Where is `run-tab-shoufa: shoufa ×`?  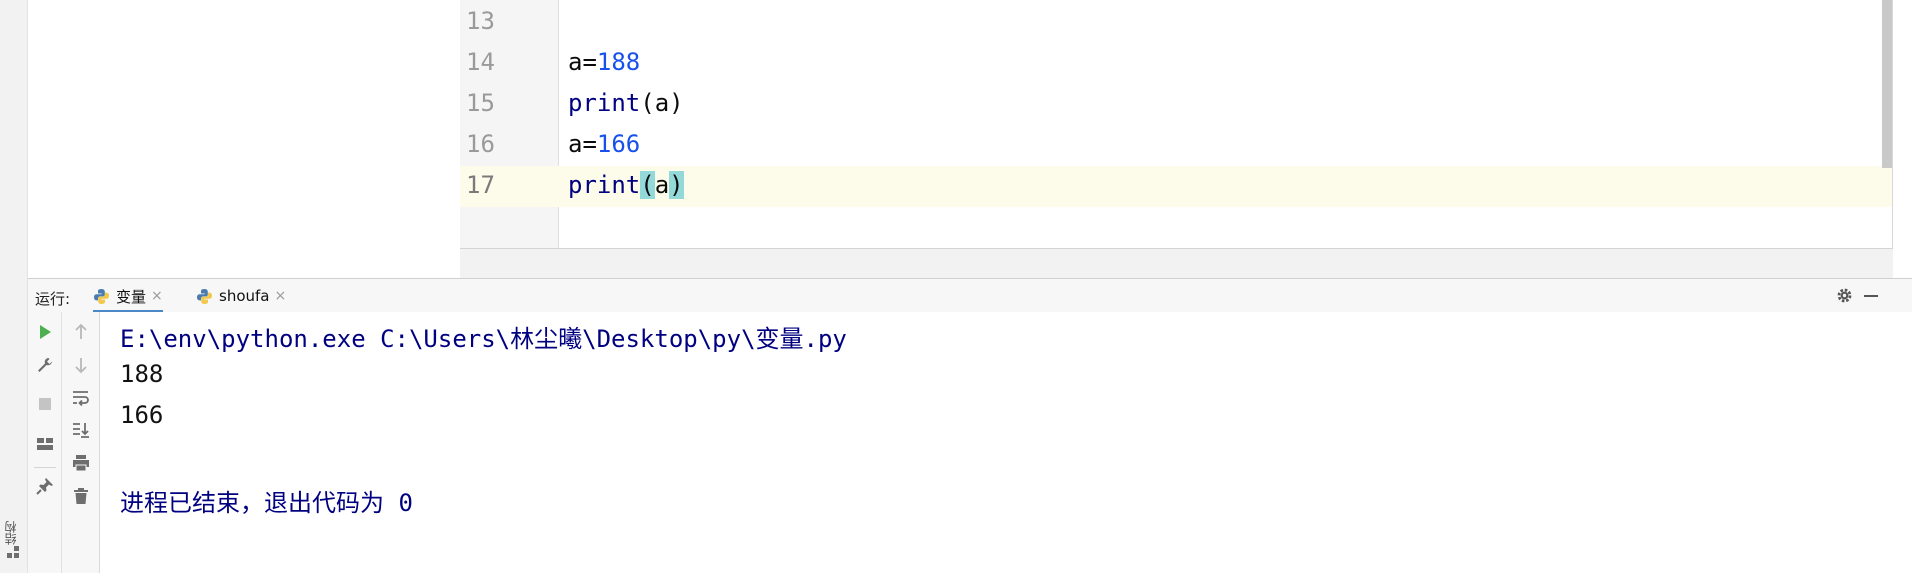 run-tab-shoufa: shoufa × is located at coordinates (241, 296).